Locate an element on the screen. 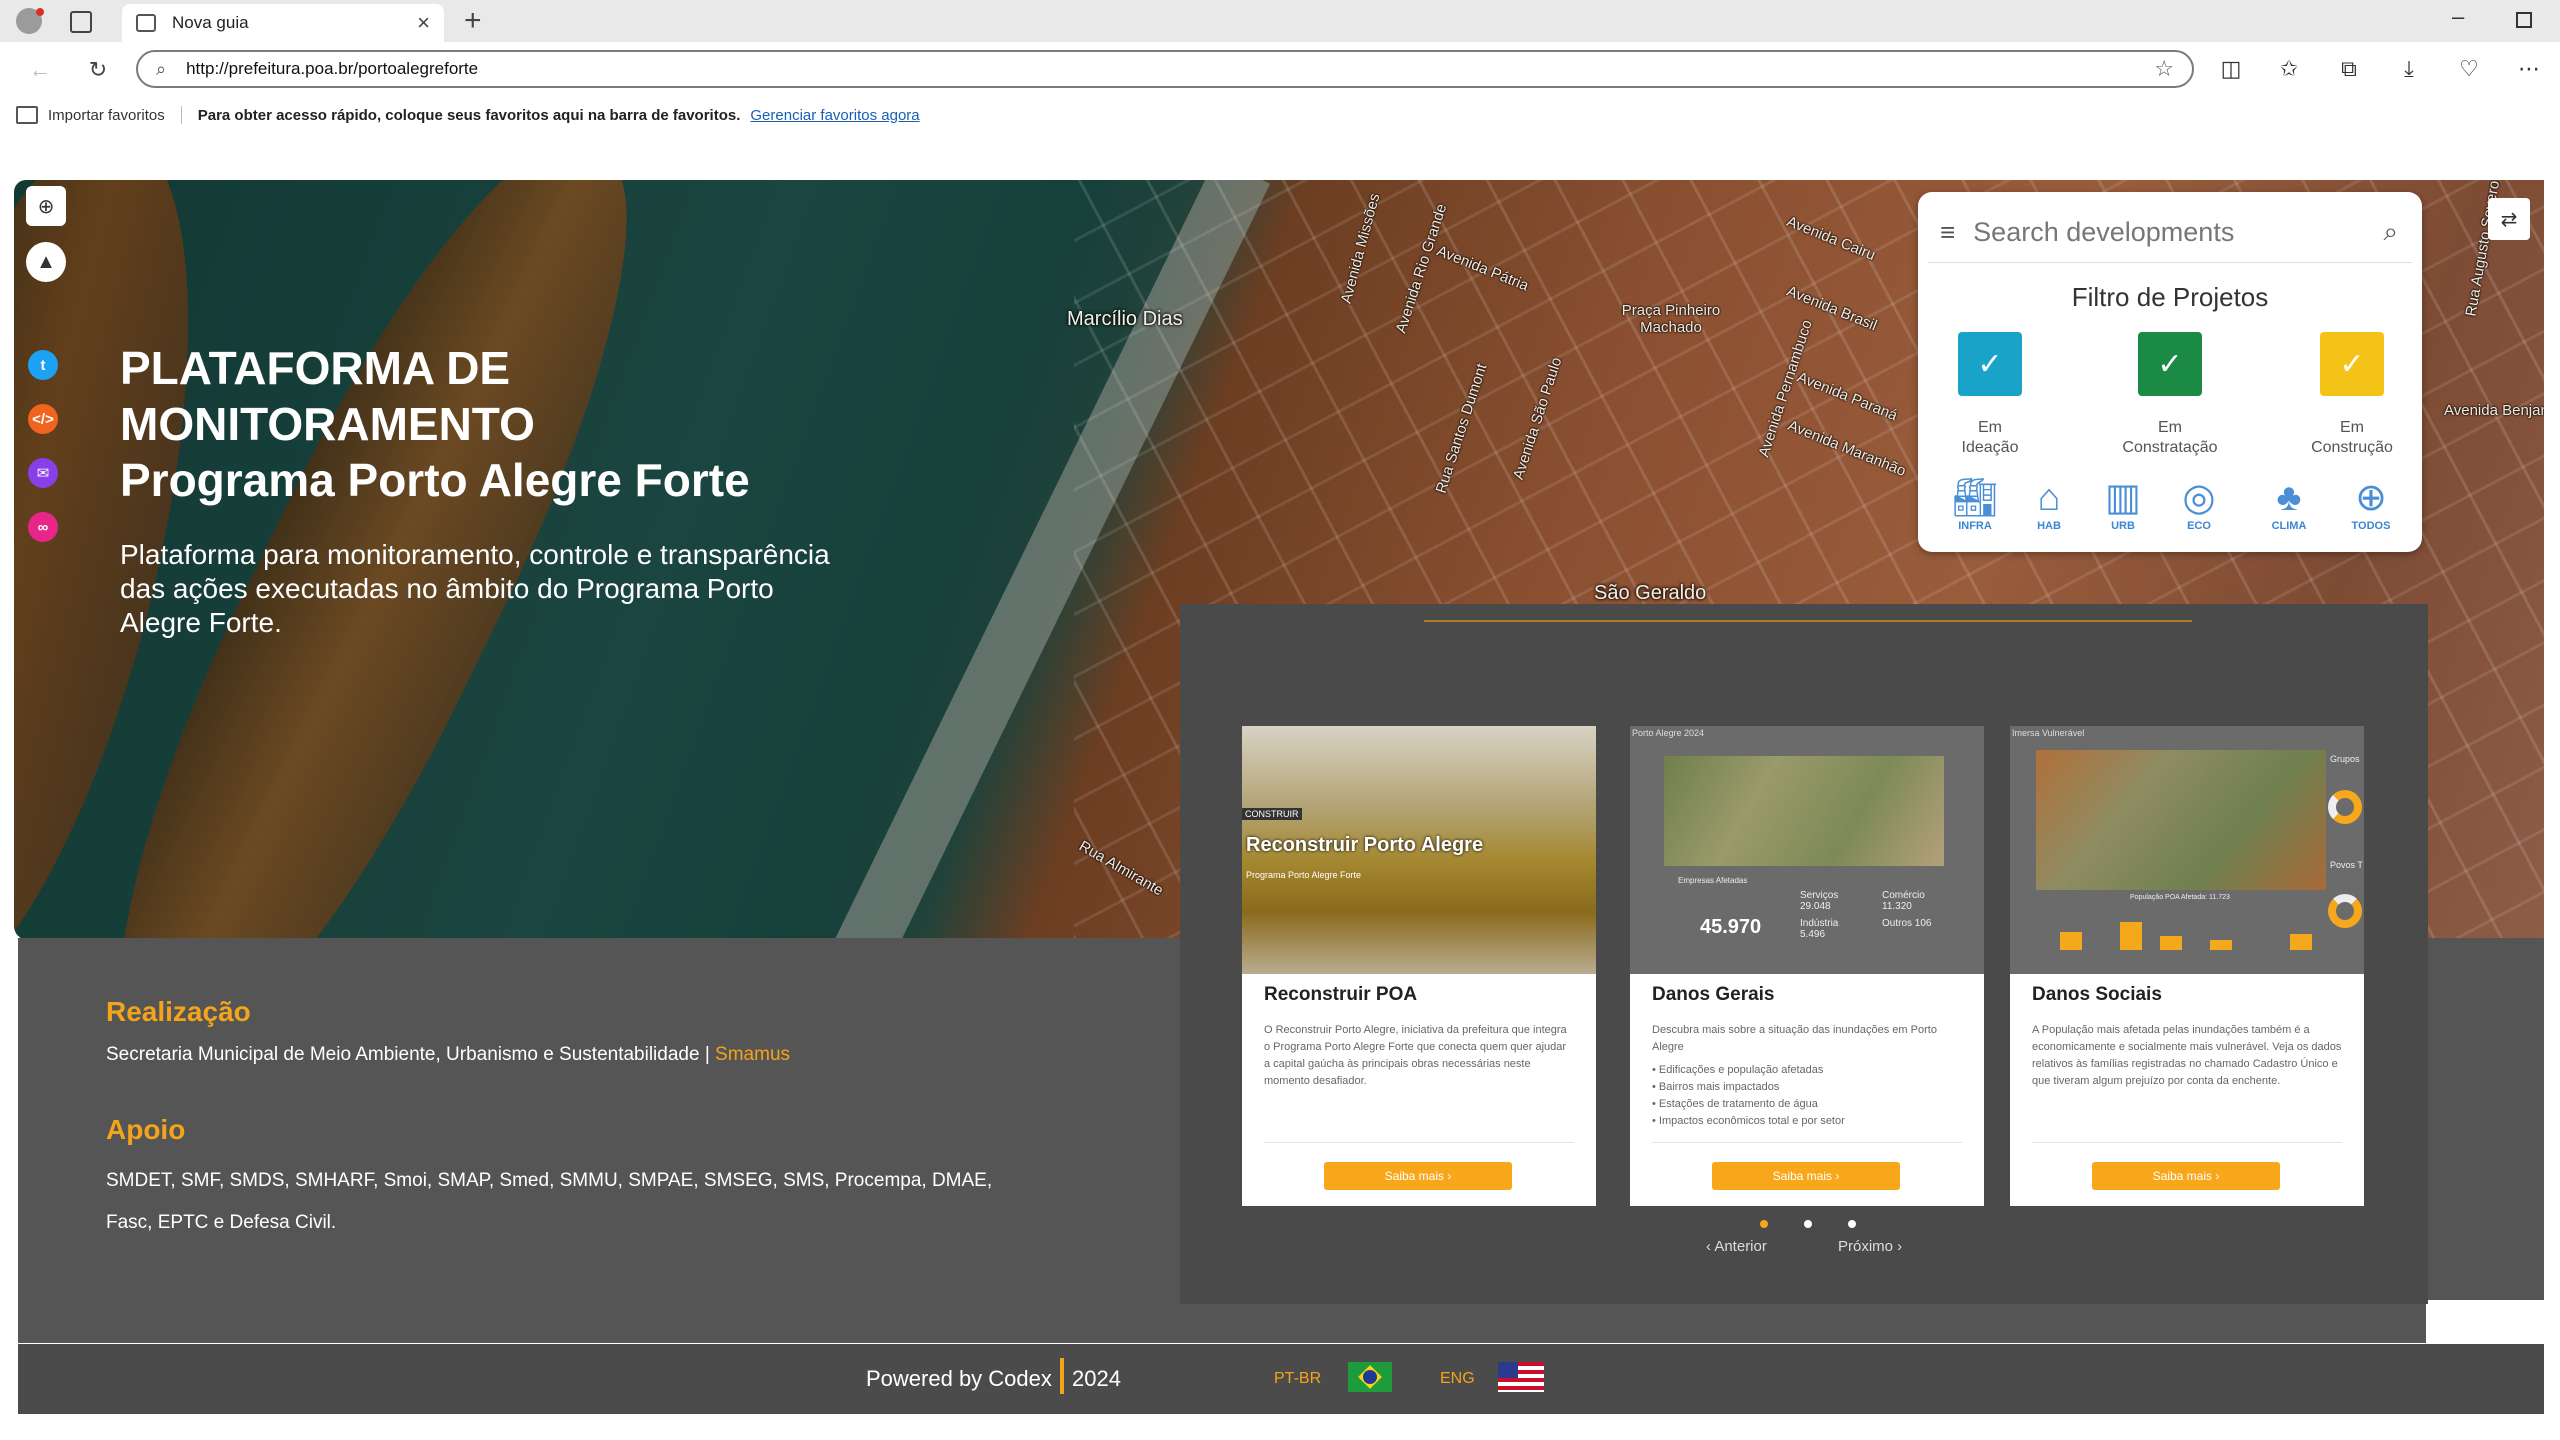 The height and width of the screenshot is (1440, 2560). browser-essentials-icon: ♡ is located at coordinates (2469, 69).